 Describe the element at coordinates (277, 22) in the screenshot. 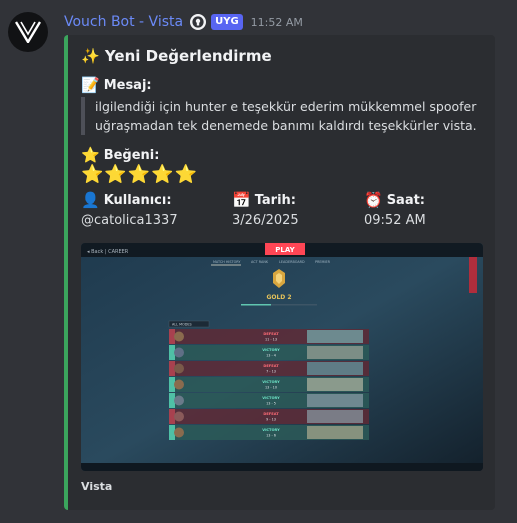

I see `message-timestamp: 11:52 AM` at that location.